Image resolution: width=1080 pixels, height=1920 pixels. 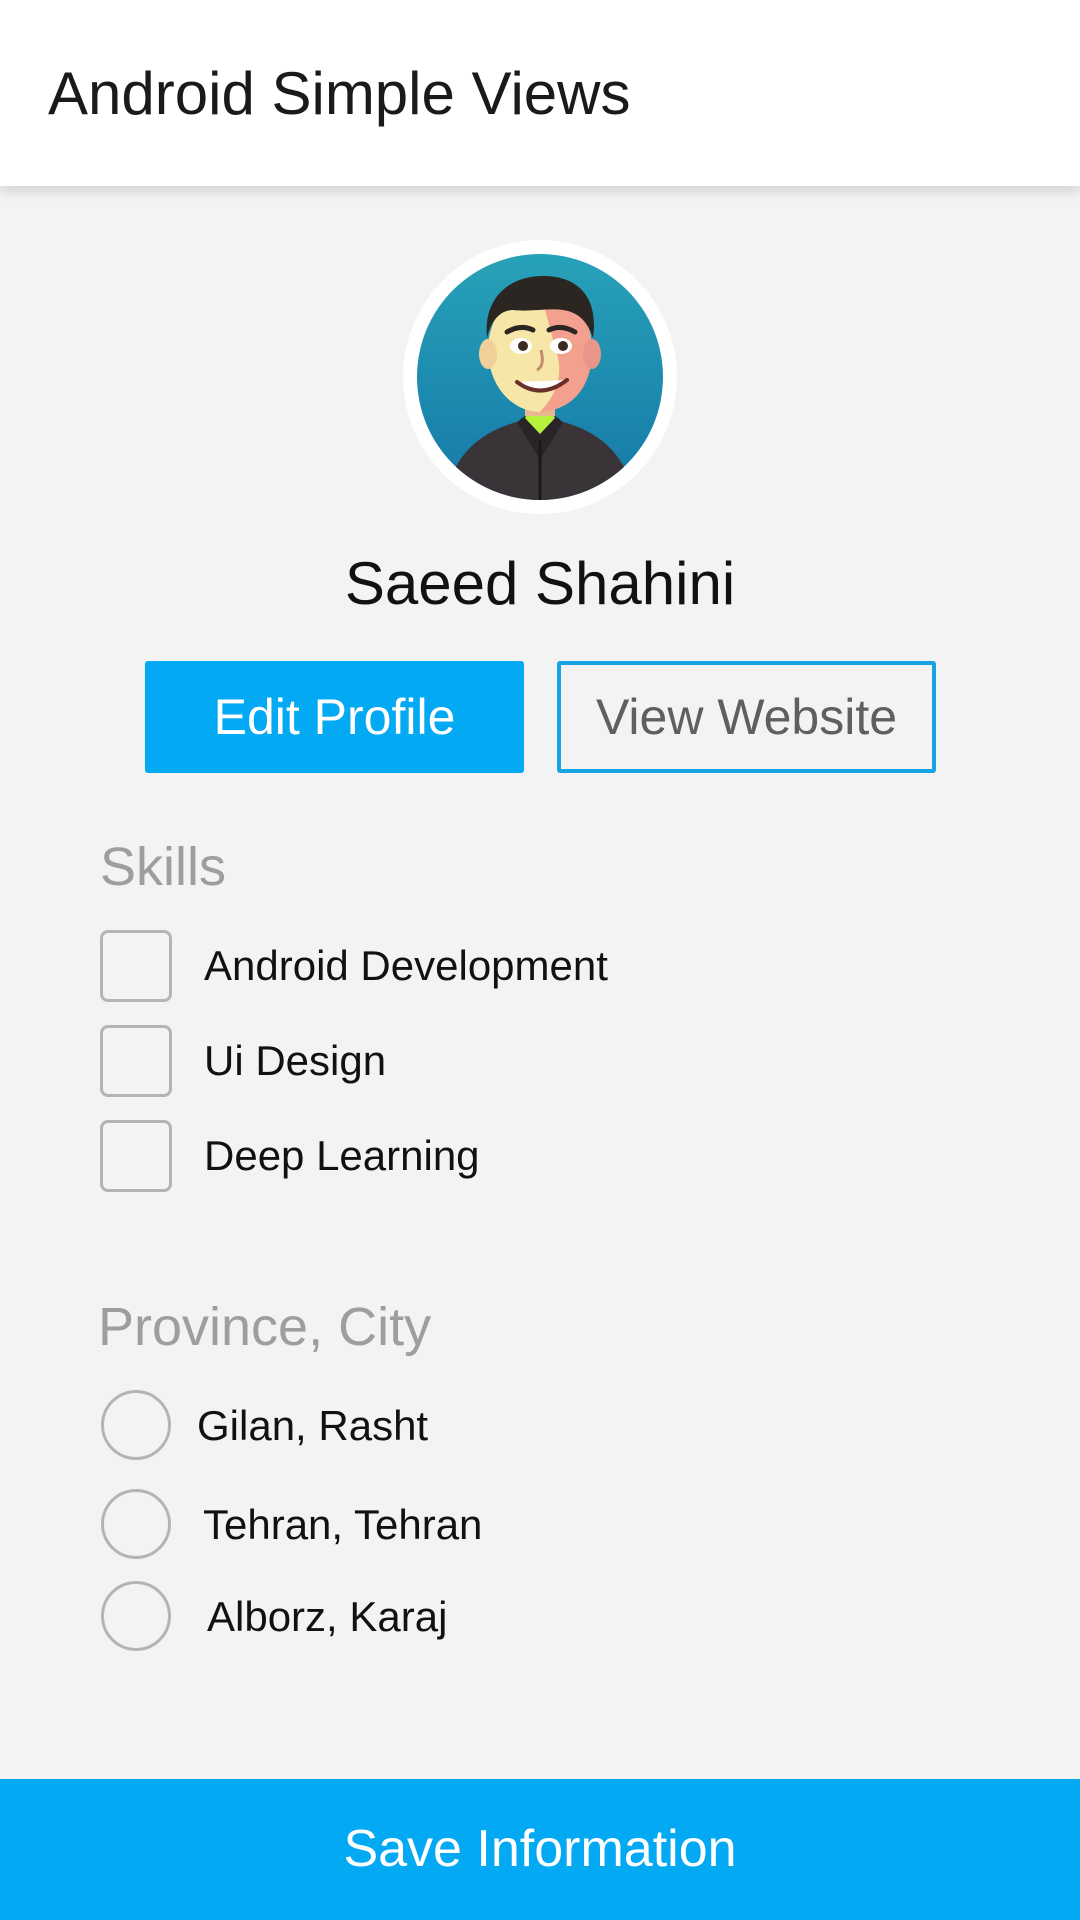 I want to click on checkbox-label: Deep Learning, so click(x=342, y=1155).